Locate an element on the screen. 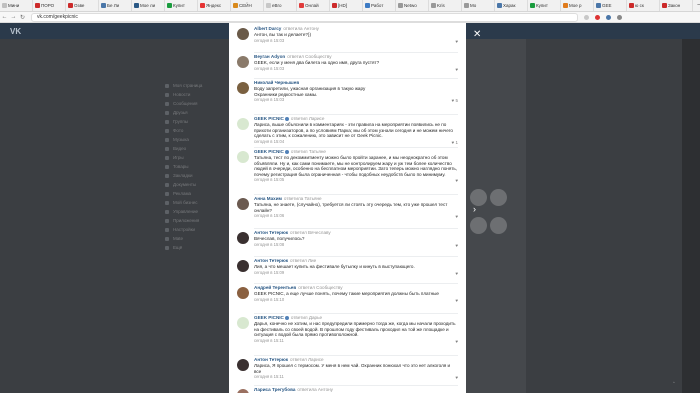 The image size is (700, 393). browser-tab: Мини is located at coordinates (16, 5).